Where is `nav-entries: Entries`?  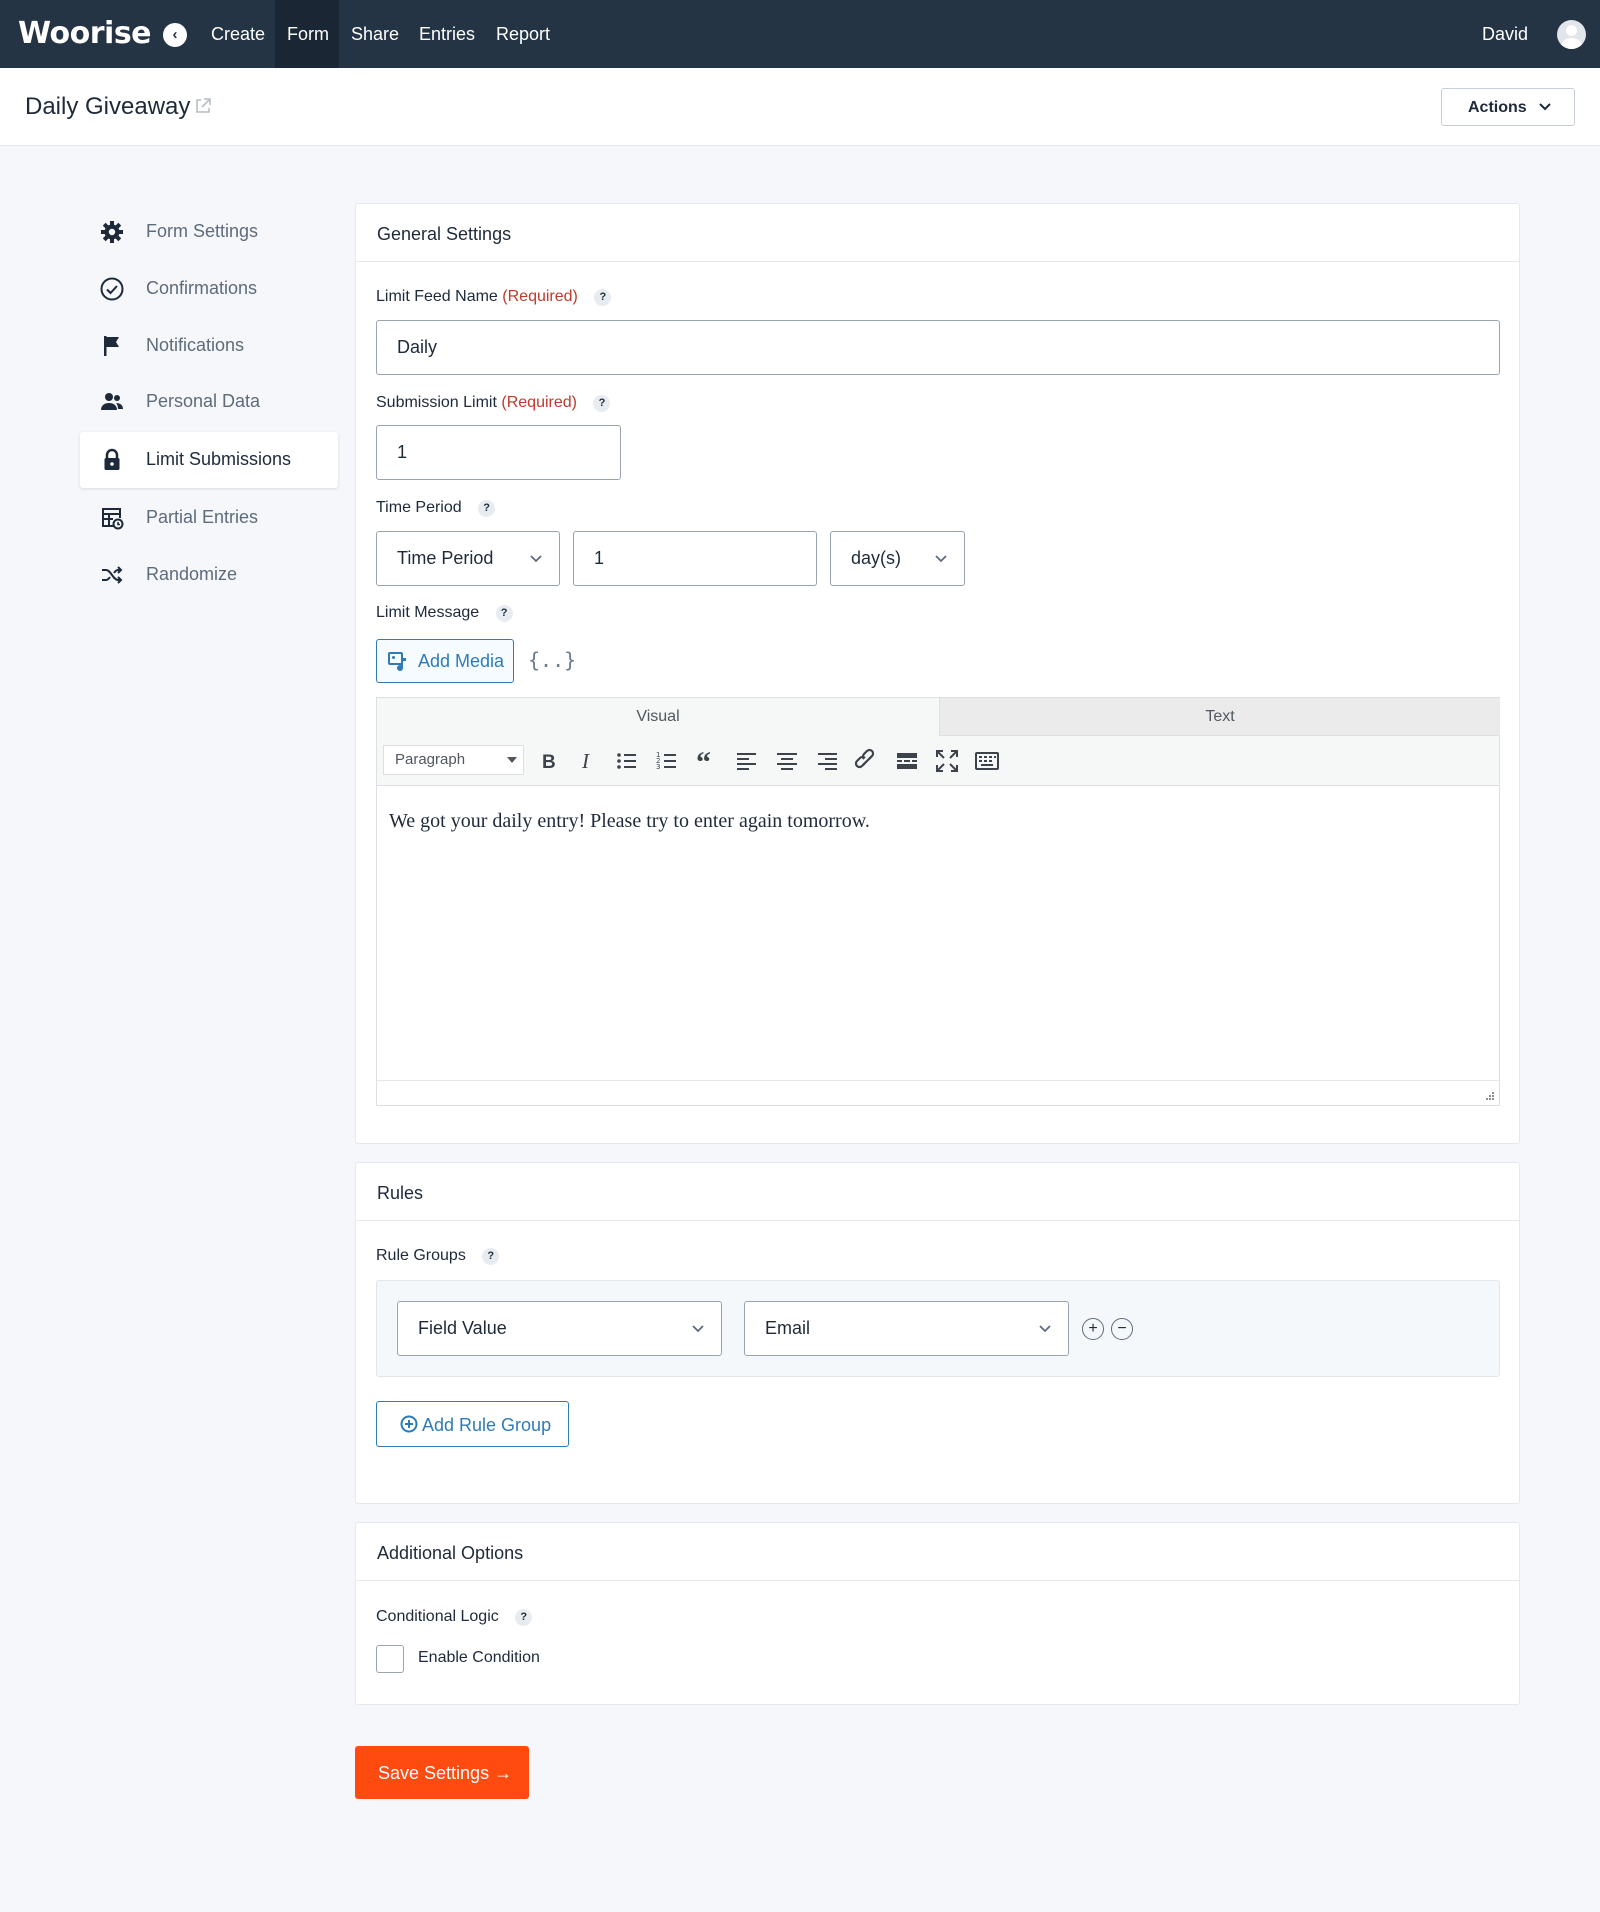
nav-entries: Entries is located at coordinates (447, 34).